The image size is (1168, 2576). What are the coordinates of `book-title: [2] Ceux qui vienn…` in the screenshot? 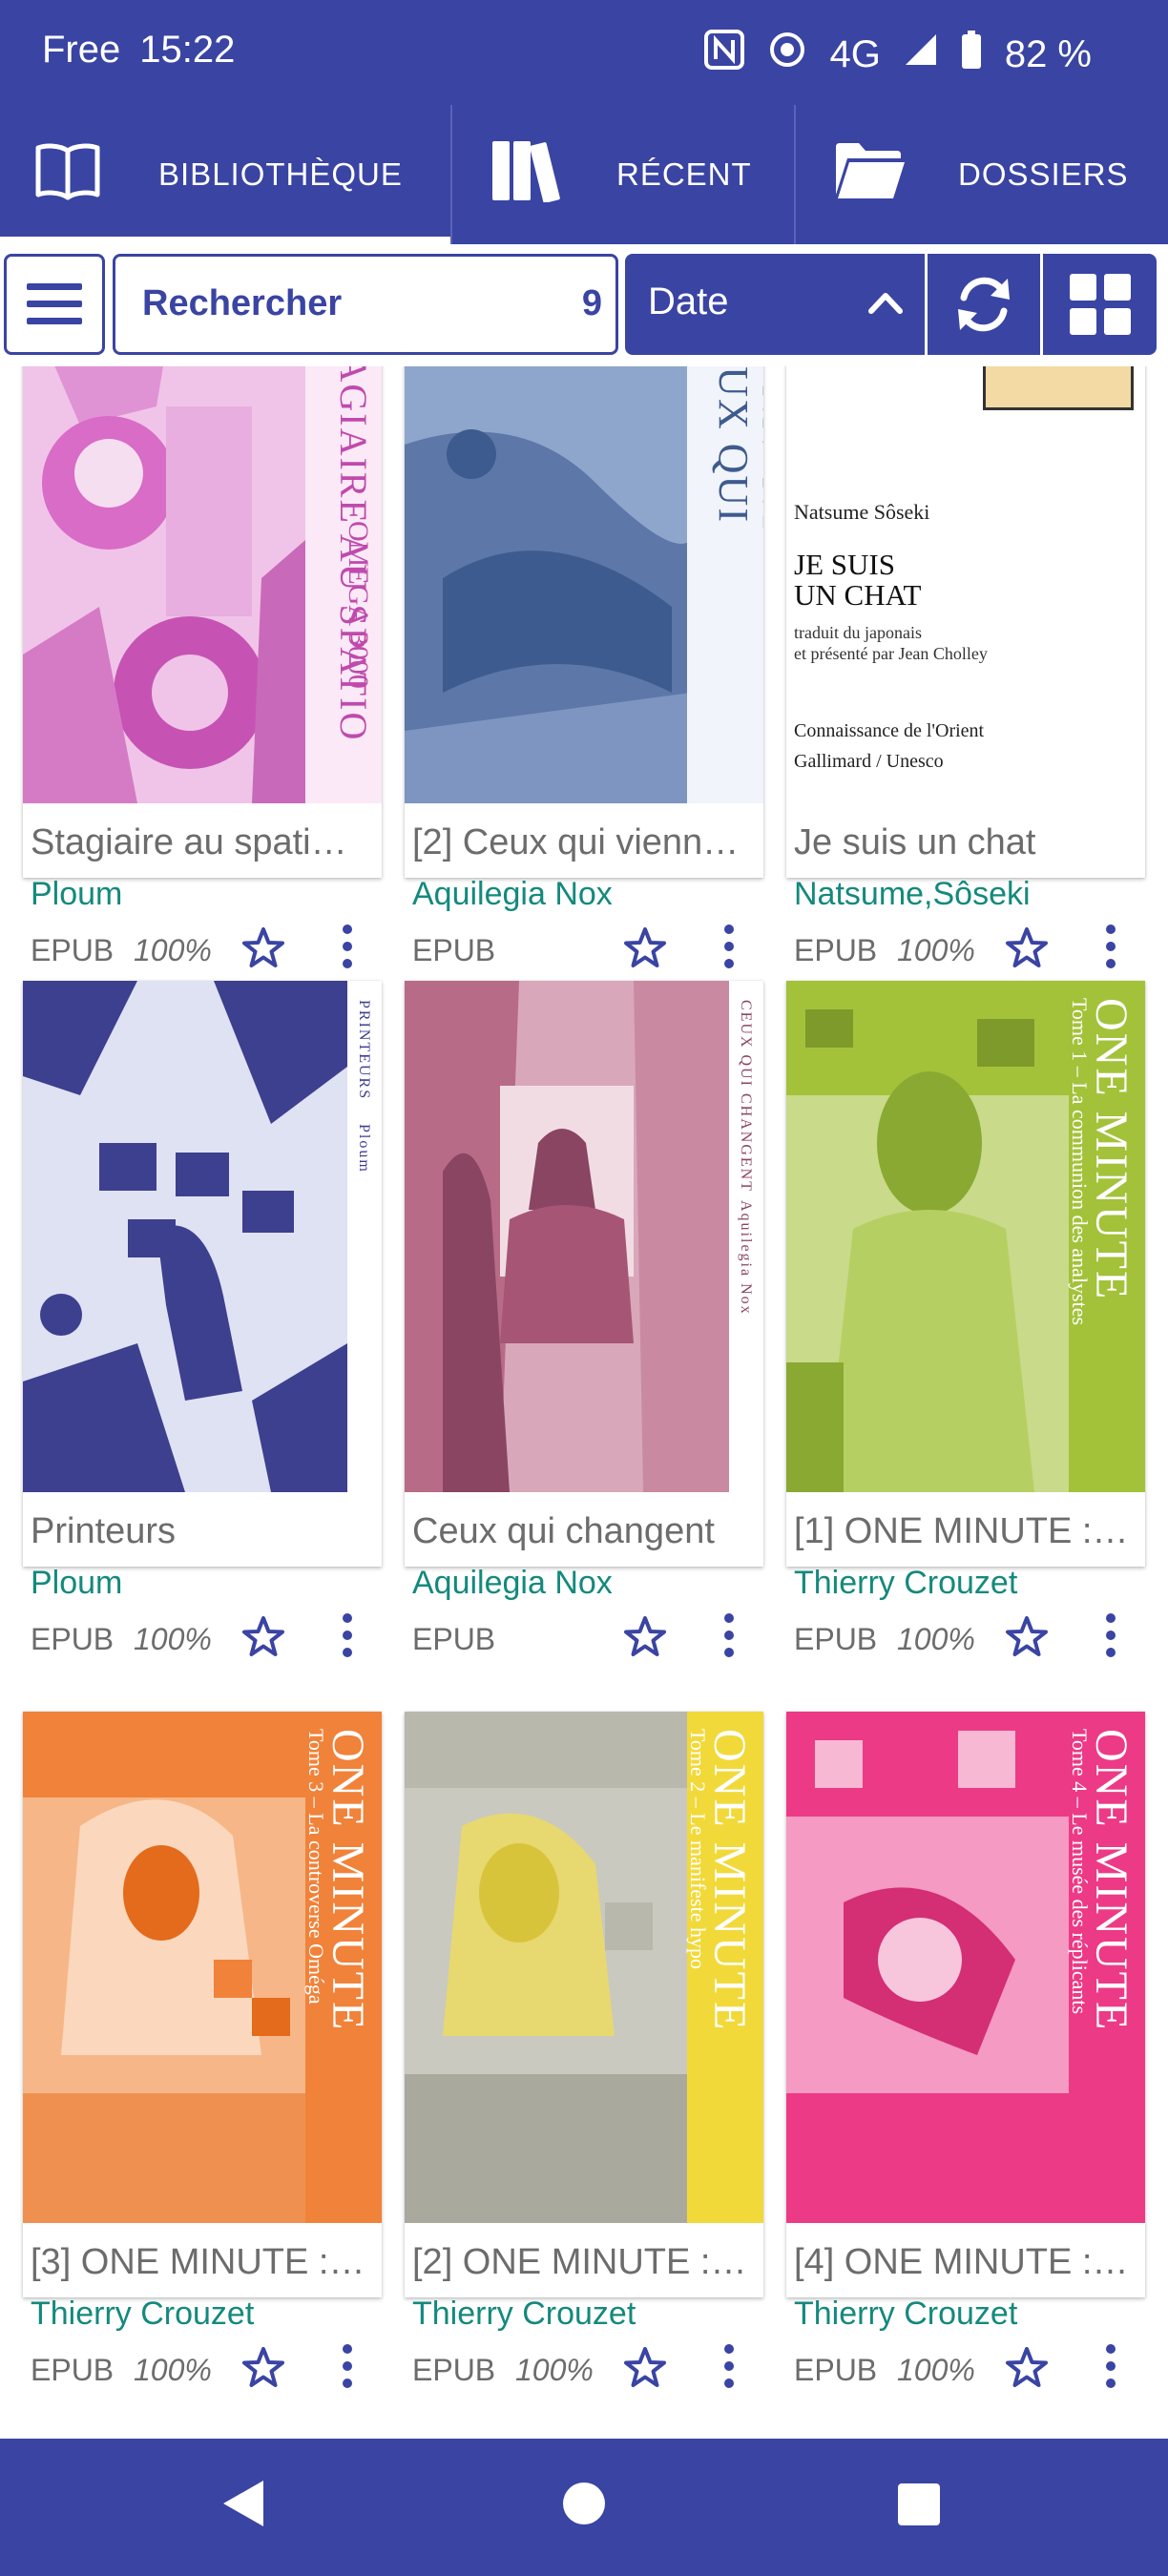 It's located at (576, 842).